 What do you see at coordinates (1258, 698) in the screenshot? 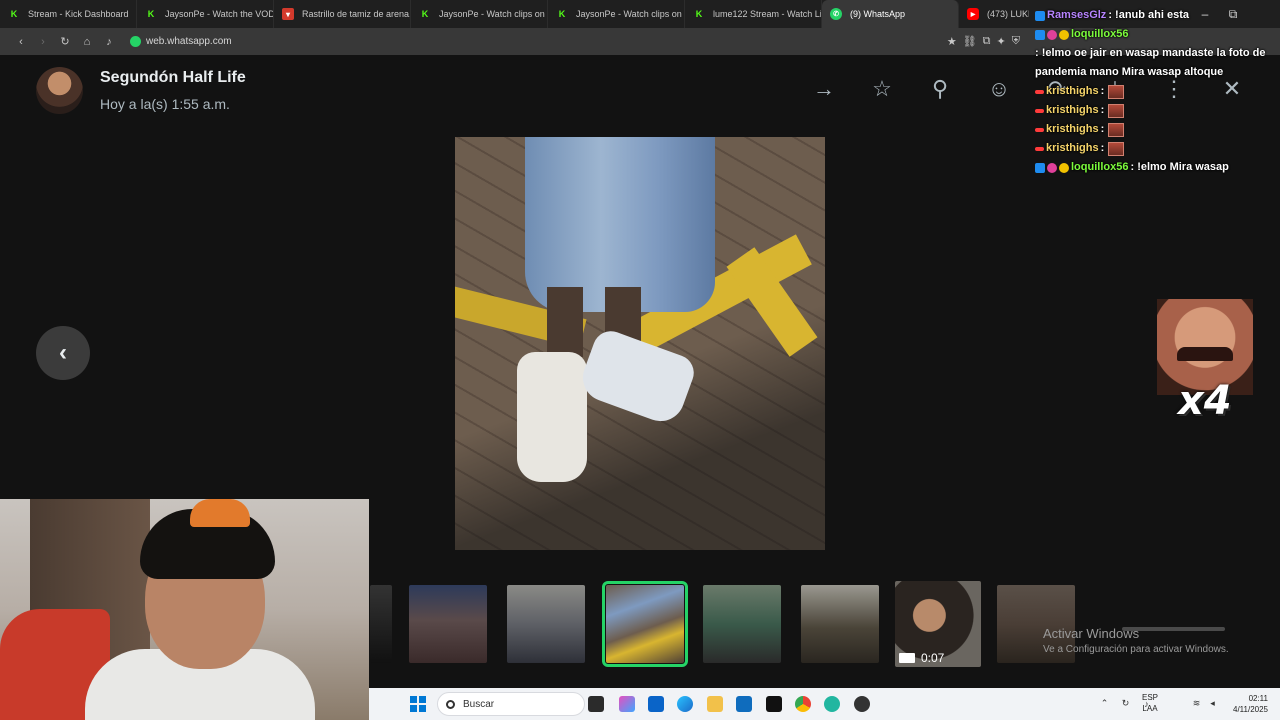
I see `clock-time: 02:11` at bounding box center [1258, 698].